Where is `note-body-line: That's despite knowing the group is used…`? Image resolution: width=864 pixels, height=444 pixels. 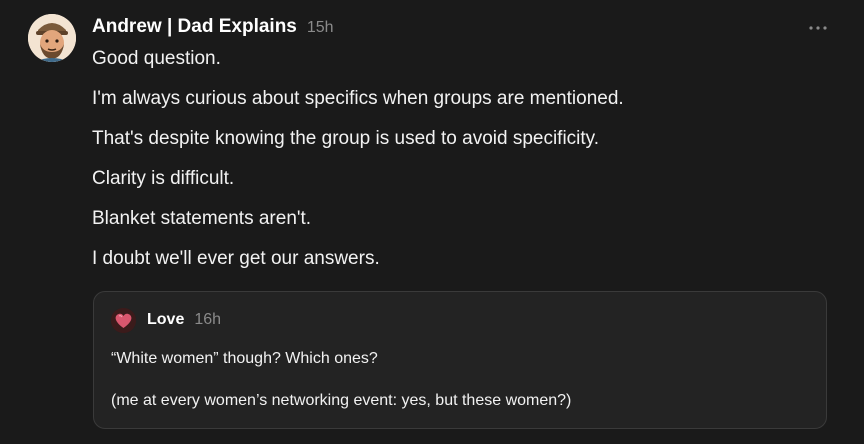 note-body-line: That's despite knowing the group is used… is located at coordinates (346, 138).